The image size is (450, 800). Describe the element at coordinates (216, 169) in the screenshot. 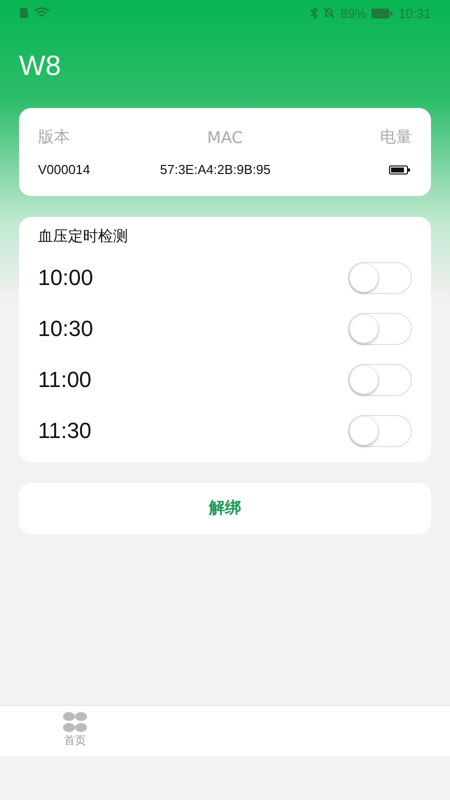

I see `mac-value: 57:3E:A4:2B:9B:95` at that location.